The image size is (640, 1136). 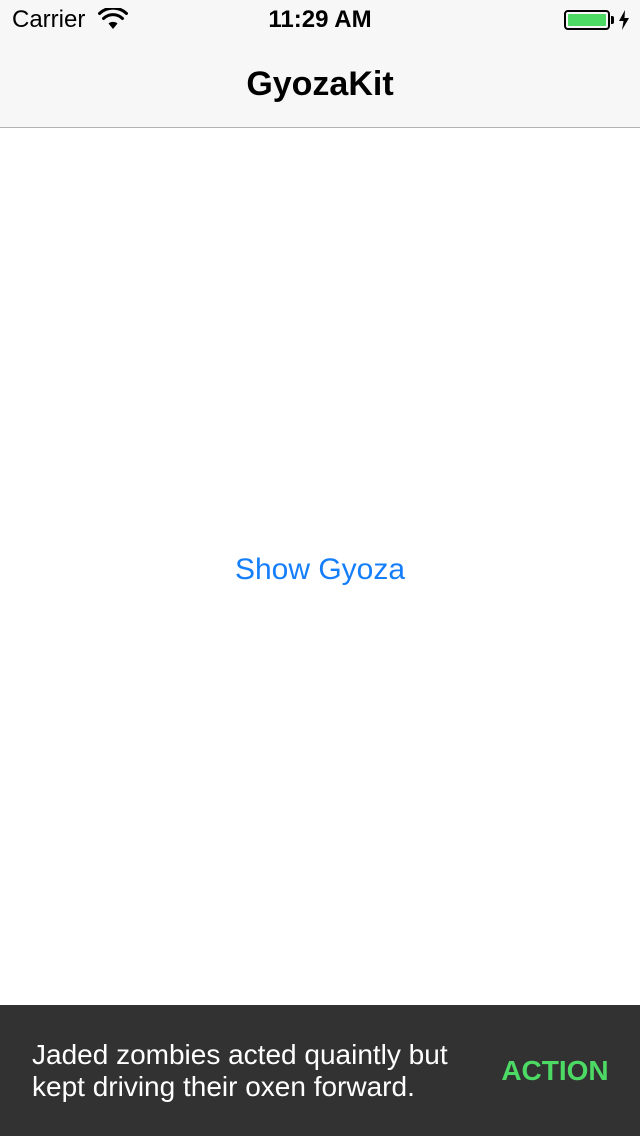 I want to click on battery-tip, so click(x=612, y=20).